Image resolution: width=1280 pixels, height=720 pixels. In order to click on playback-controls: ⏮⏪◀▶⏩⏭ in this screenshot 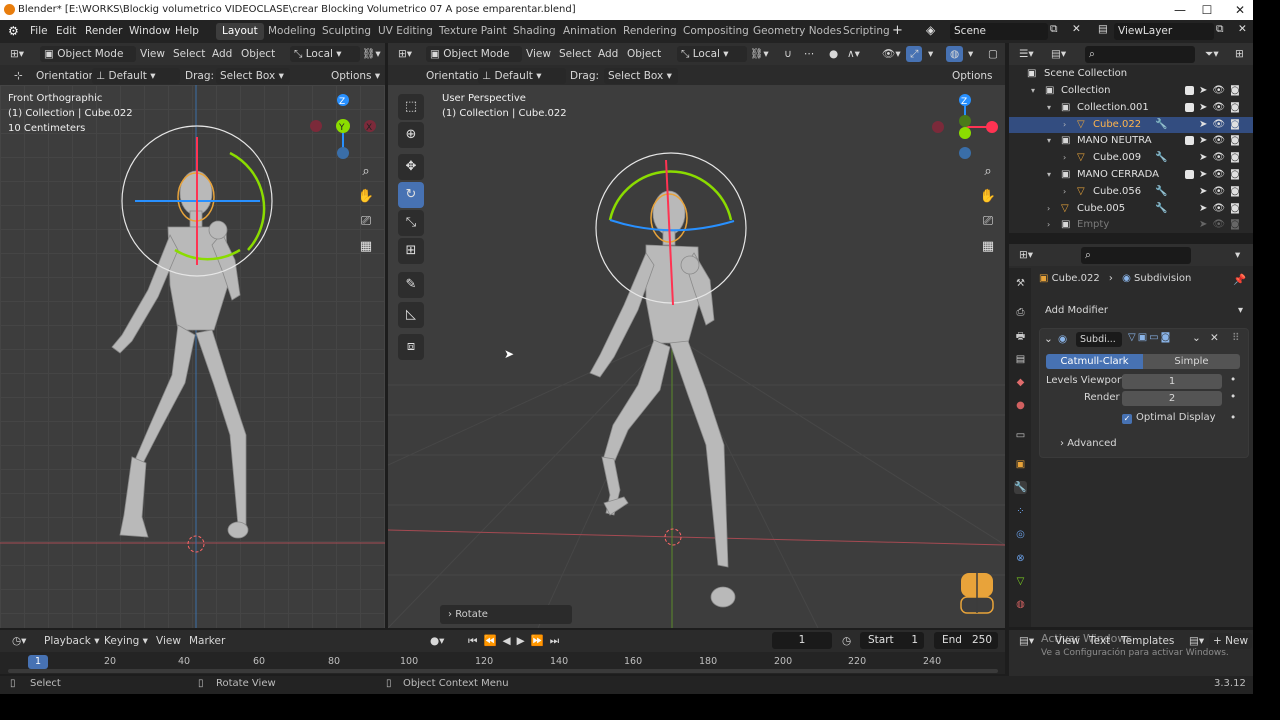, I will do `click(516, 641)`.